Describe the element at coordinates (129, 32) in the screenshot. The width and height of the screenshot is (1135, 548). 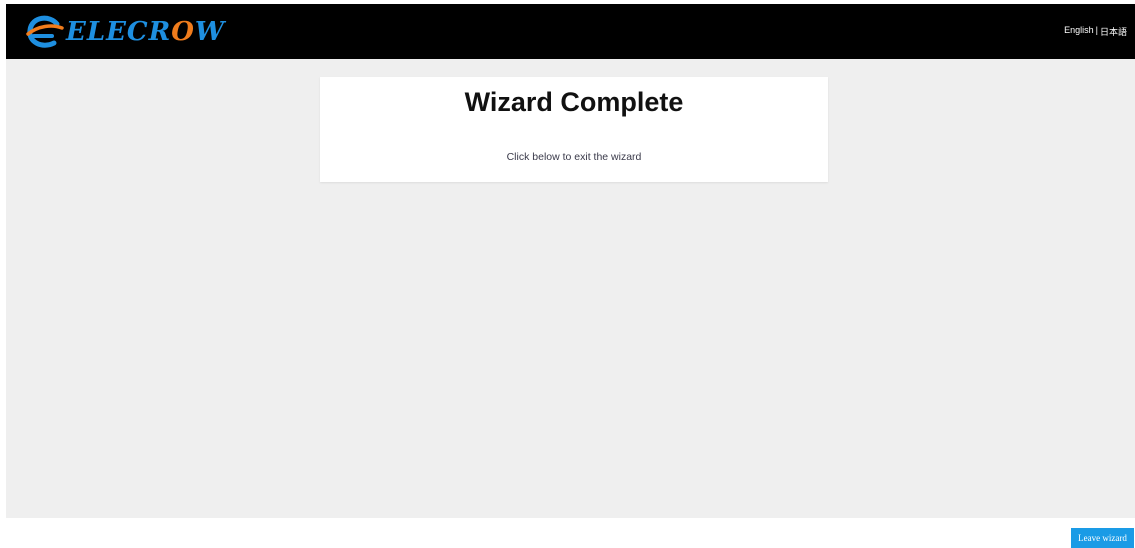
I see `brand-wordmark-start: LECR` at that location.